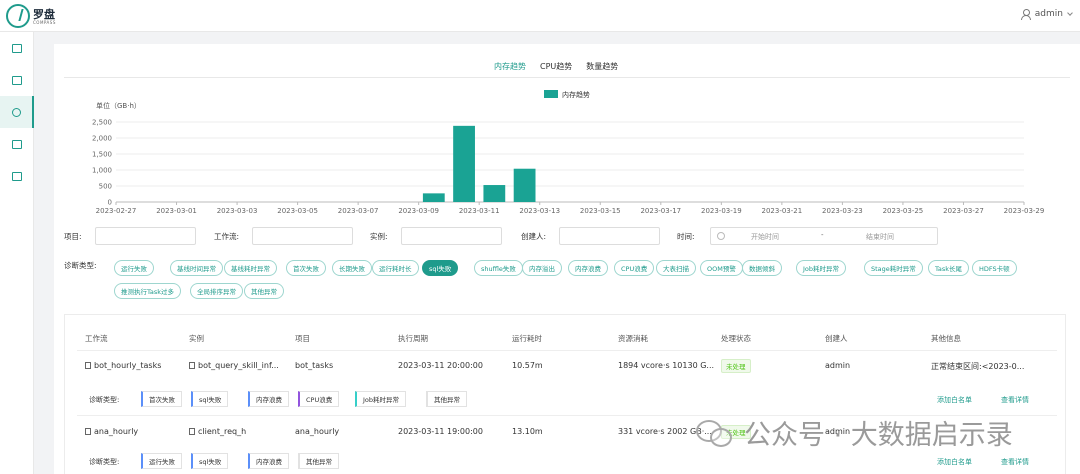  What do you see at coordinates (418, 211) in the screenshot?
I see `x-tick-label: 2023-03-09` at bounding box center [418, 211].